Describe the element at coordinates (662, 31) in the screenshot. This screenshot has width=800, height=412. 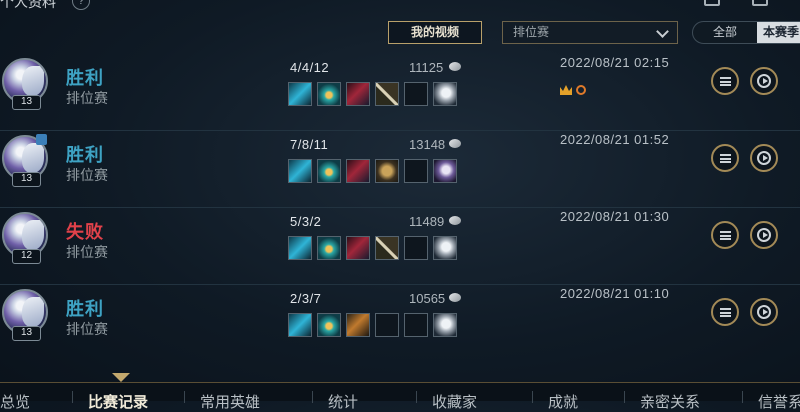
I see `chevron-down-icon` at that location.